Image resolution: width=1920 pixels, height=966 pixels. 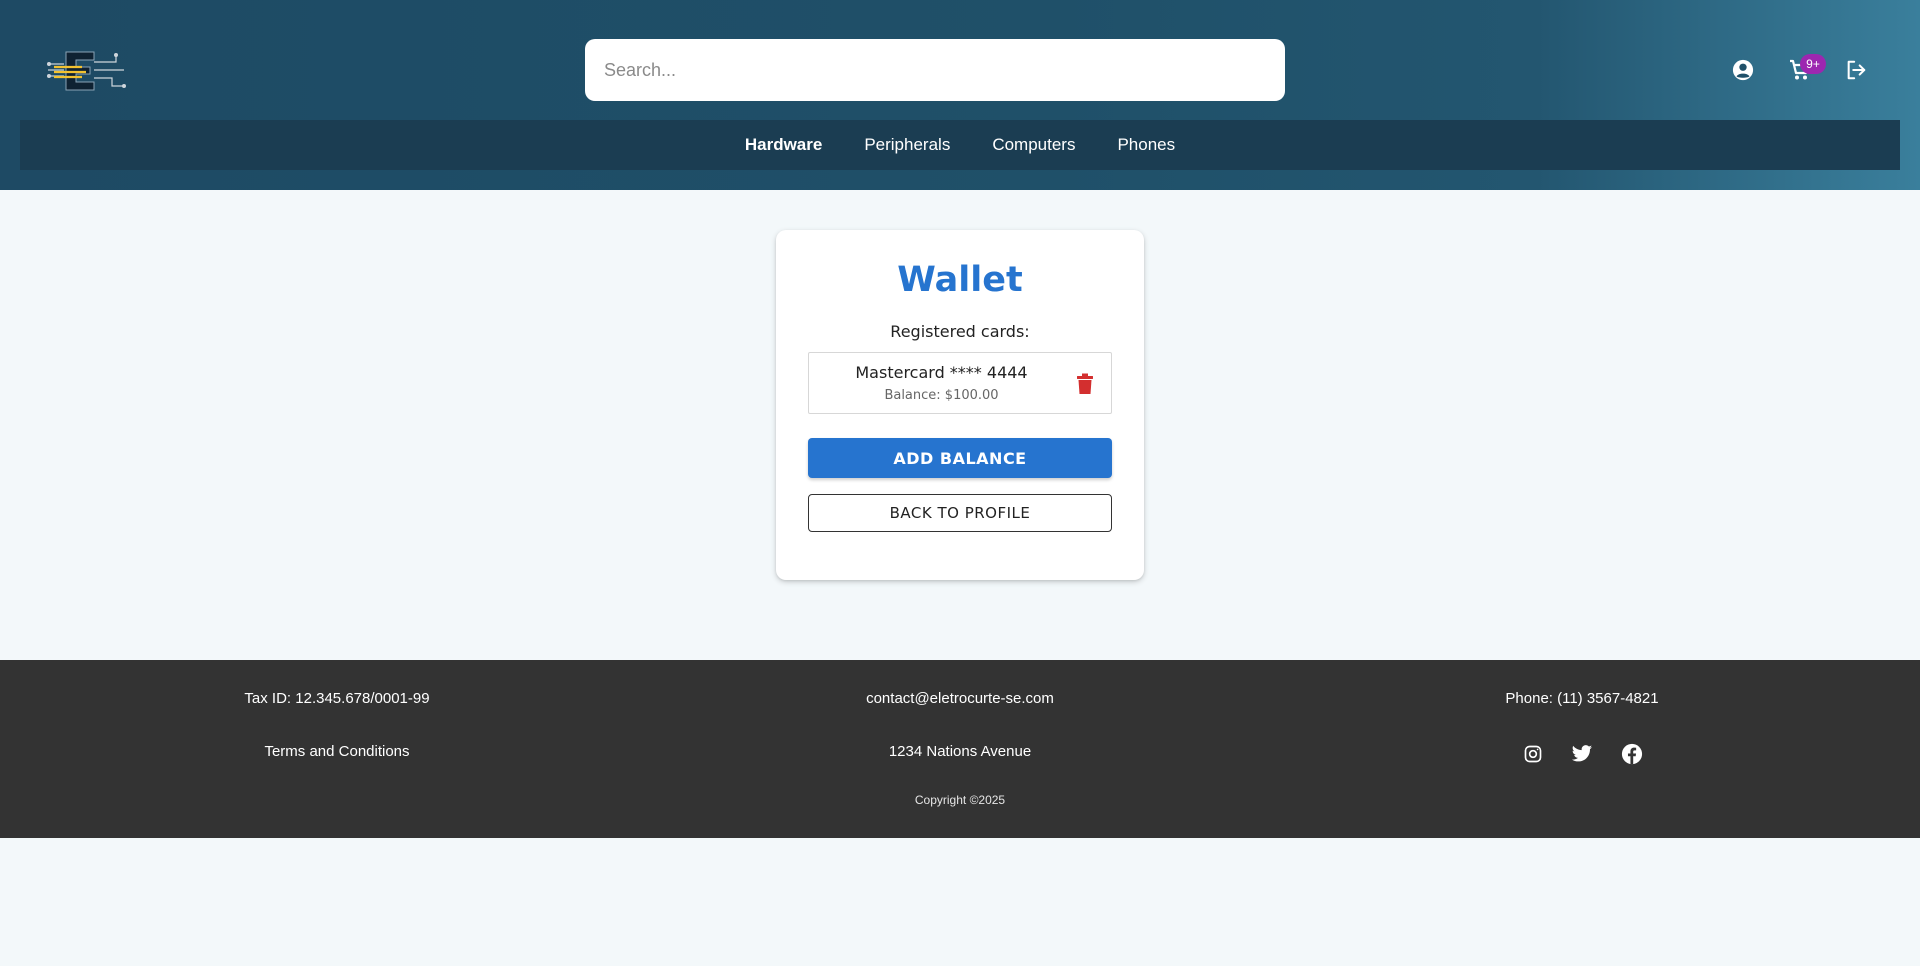 What do you see at coordinates (1533, 754) in the screenshot?
I see `instagram-icon` at bounding box center [1533, 754].